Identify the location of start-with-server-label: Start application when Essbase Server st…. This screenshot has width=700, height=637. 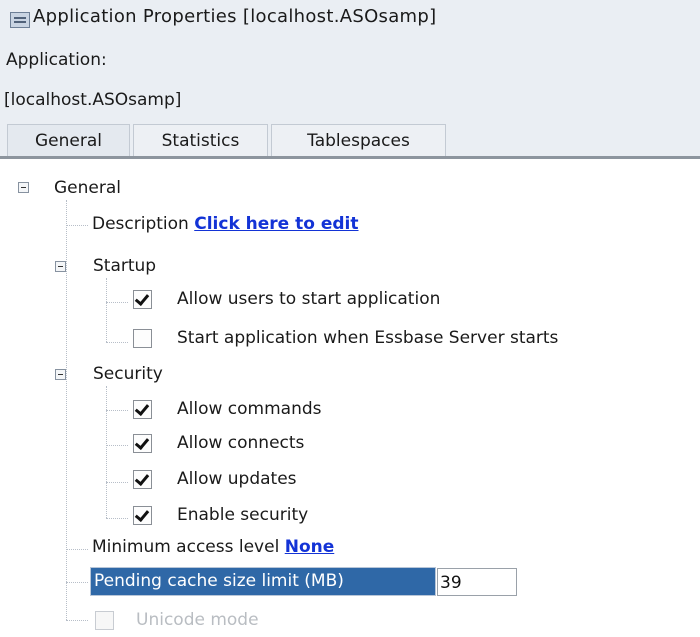
(368, 338).